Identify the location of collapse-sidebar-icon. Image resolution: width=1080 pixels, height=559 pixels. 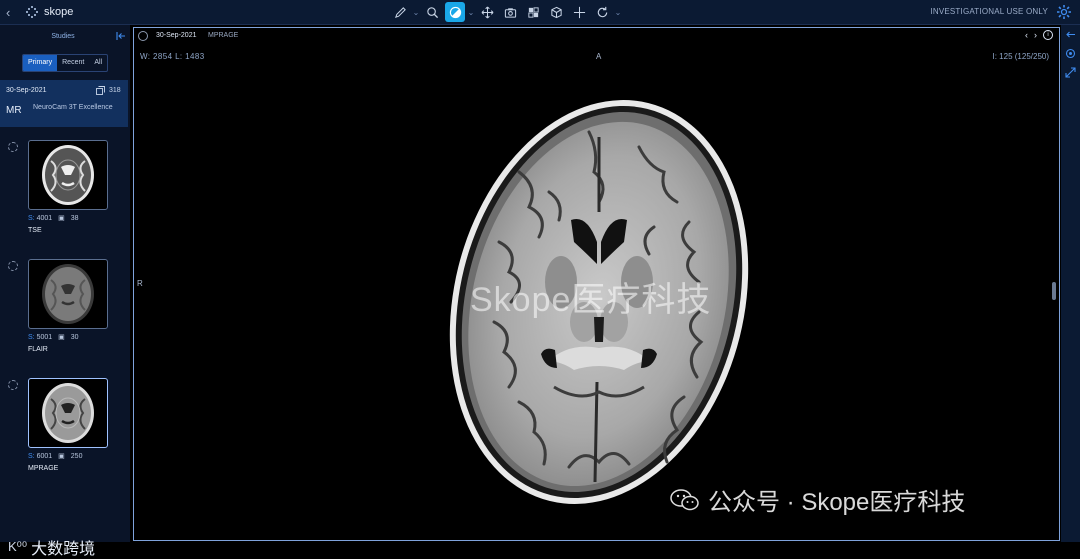
(121, 36).